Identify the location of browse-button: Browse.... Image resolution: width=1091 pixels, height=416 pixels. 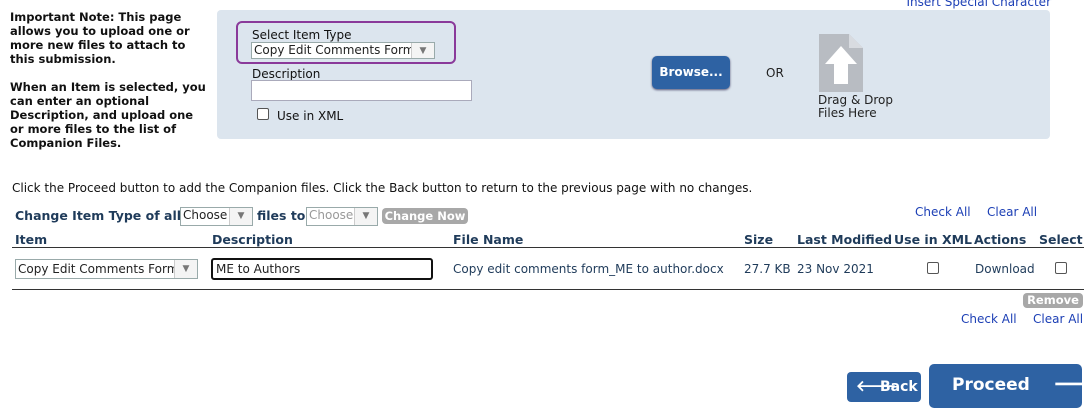
(691, 72).